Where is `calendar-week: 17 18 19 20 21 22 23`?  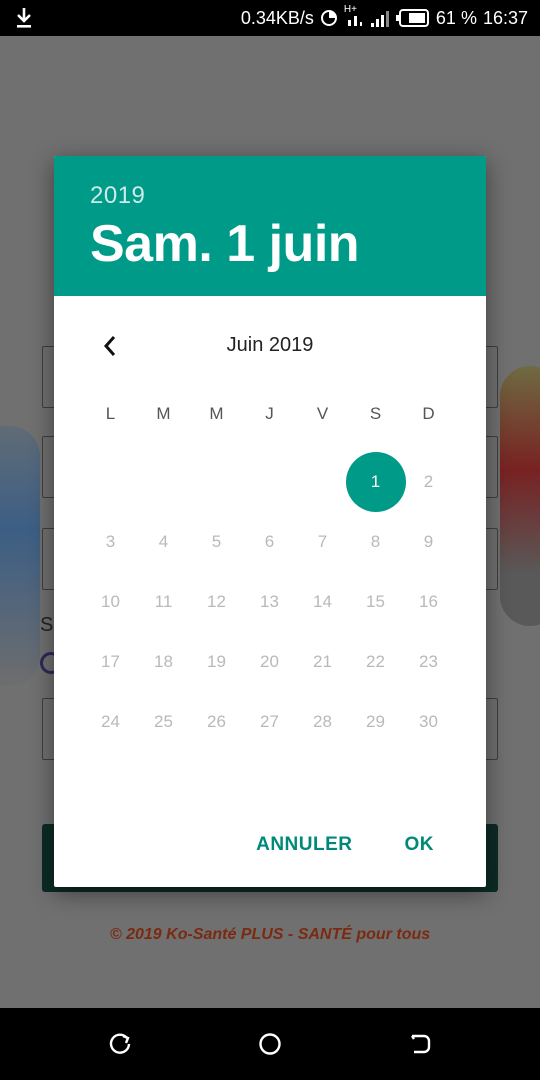
calendar-week: 17 18 19 20 21 22 23 is located at coordinates (285, 662).